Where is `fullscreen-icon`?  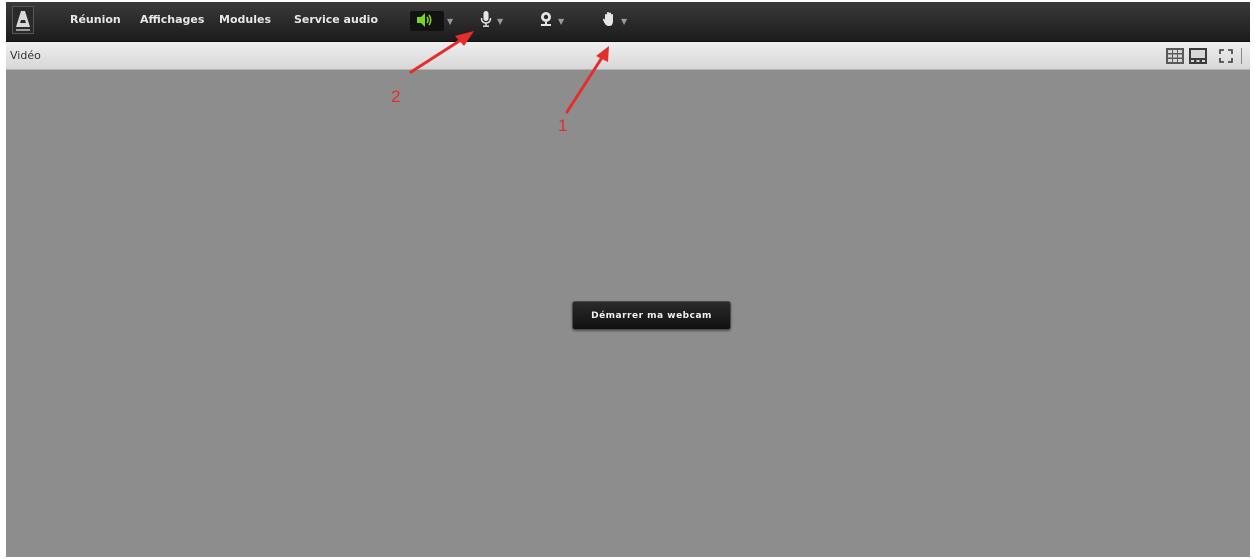
fullscreen-icon is located at coordinates (1226, 56).